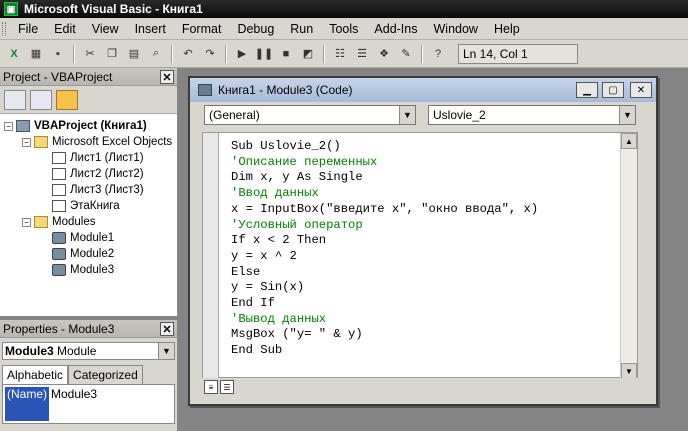 Image resolution: width=688 pixels, height=431 pixels. Describe the element at coordinates (4, 28) in the screenshot. I see `menu-grip` at that location.